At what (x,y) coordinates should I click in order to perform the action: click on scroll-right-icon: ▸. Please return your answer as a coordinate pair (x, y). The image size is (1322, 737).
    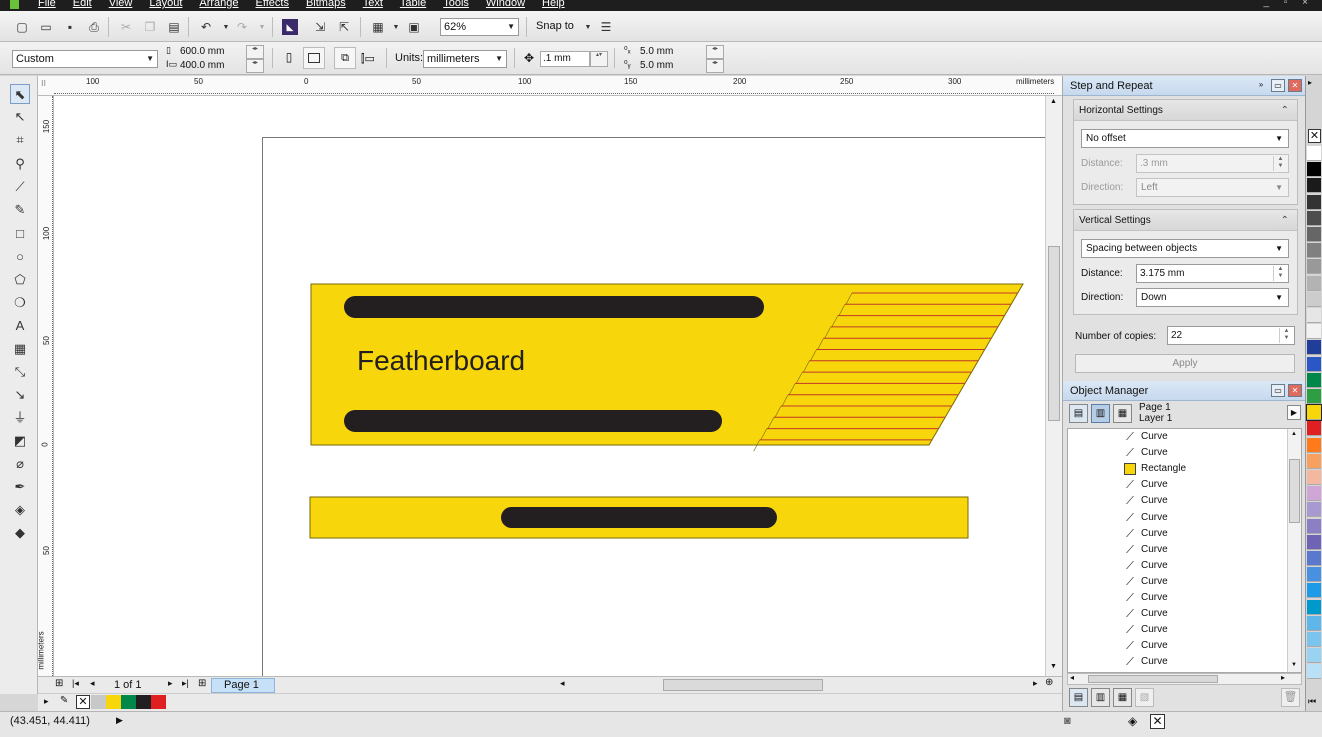
    Looking at the image, I should click on (1035, 683).